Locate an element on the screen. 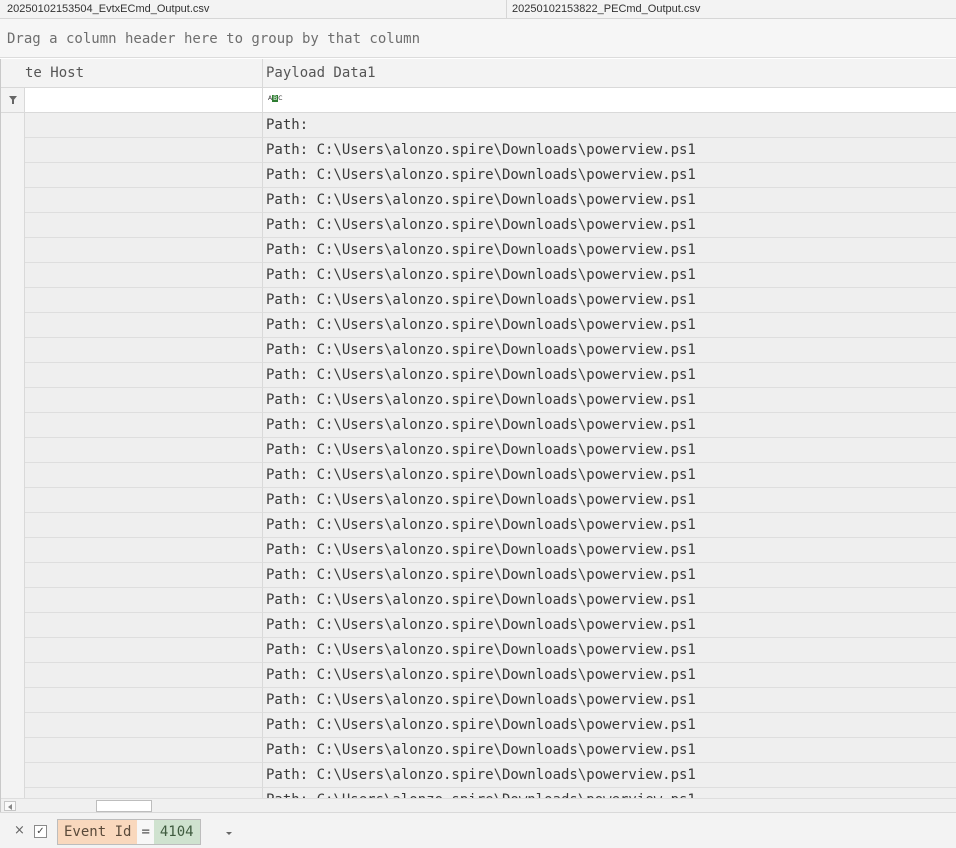  text-filter-icon: ABC is located at coordinates (275, 99).